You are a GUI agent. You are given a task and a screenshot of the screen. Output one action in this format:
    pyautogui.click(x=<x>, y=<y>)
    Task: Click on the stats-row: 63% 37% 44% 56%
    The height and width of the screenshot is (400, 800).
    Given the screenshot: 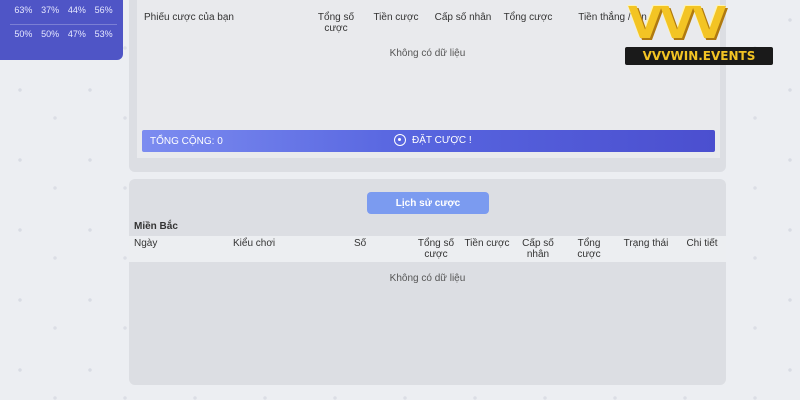 What is the action you would take?
    pyautogui.click(x=63, y=10)
    